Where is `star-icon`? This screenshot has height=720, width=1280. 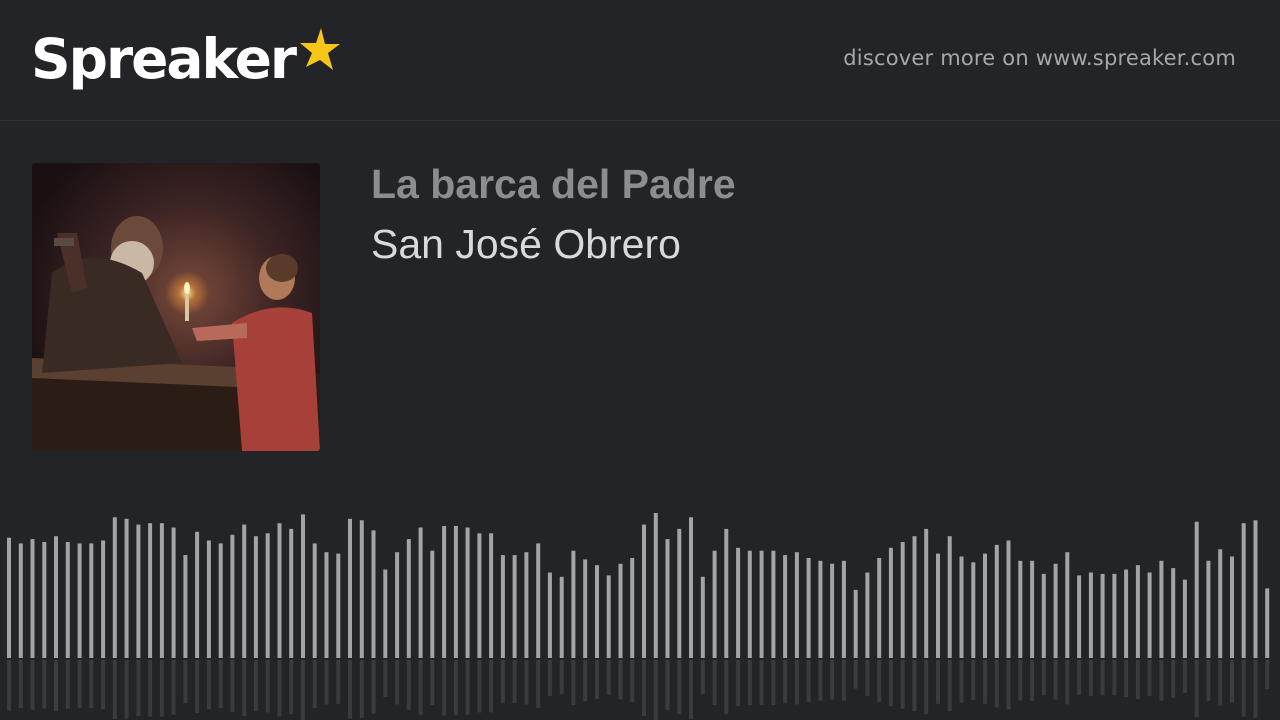
star-icon is located at coordinates (320, 49).